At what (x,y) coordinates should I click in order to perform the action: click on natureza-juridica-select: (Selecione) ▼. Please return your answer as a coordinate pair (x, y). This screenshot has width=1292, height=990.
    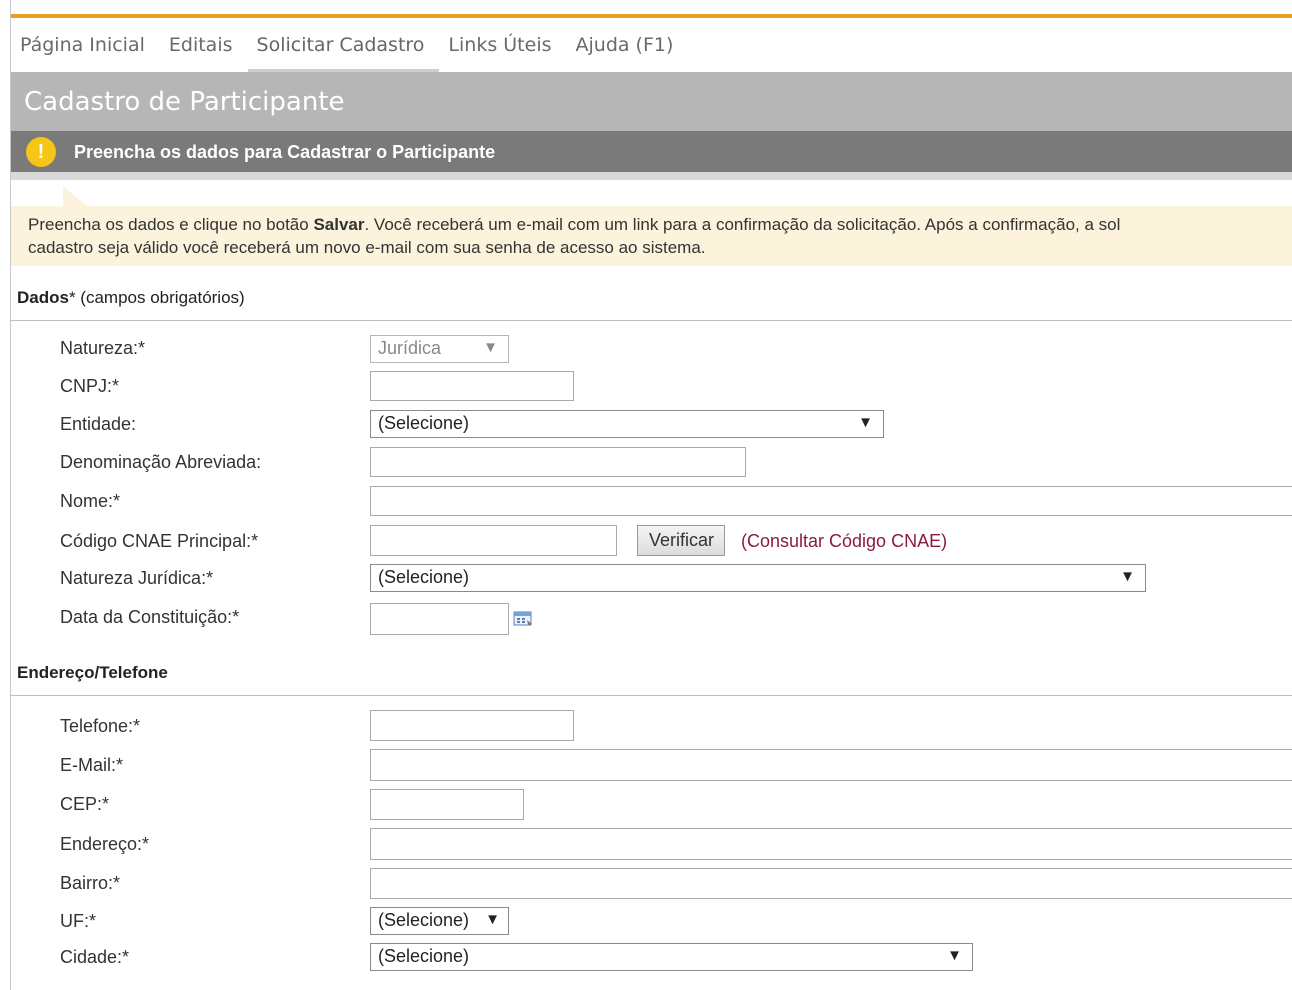
    Looking at the image, I should click on (758, 578).